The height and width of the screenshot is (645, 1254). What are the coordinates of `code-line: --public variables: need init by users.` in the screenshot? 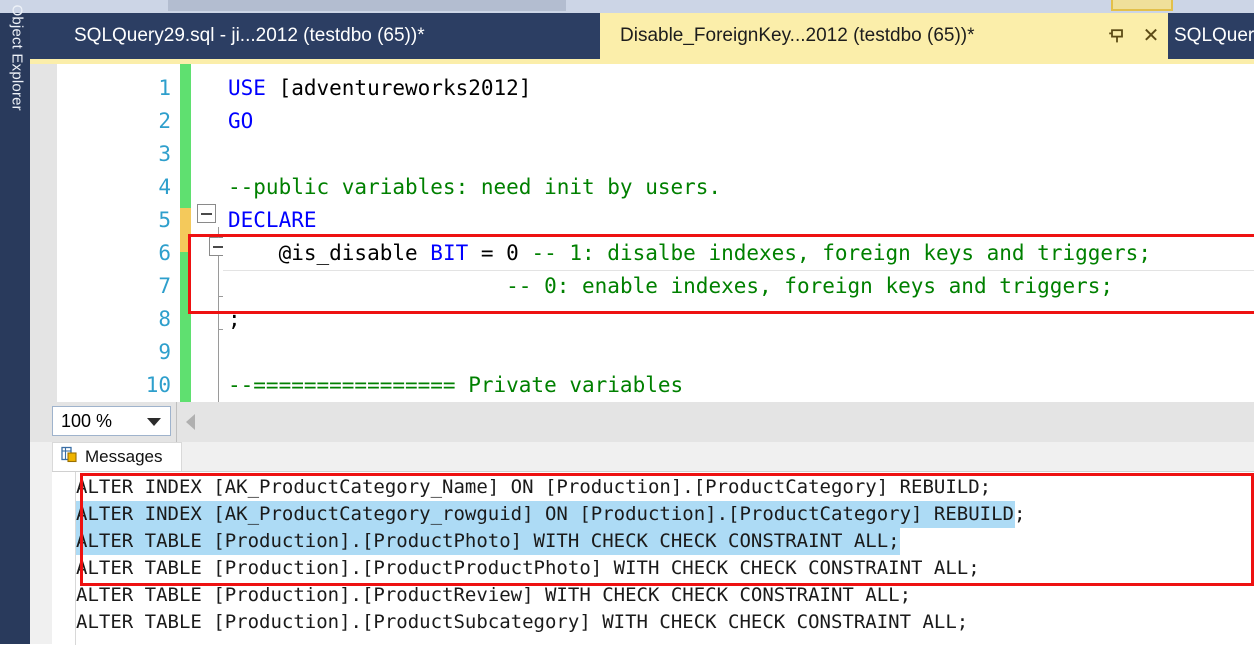 It's located at (474, 187).